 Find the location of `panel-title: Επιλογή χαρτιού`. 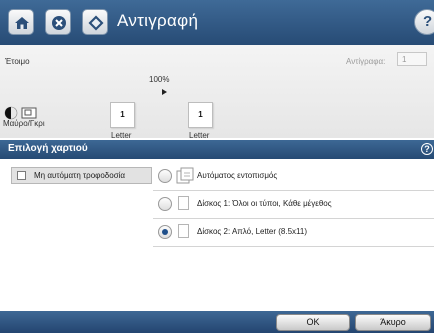

panel-title: Επιλογή χαρτιού is located at coordinates (48, 148).